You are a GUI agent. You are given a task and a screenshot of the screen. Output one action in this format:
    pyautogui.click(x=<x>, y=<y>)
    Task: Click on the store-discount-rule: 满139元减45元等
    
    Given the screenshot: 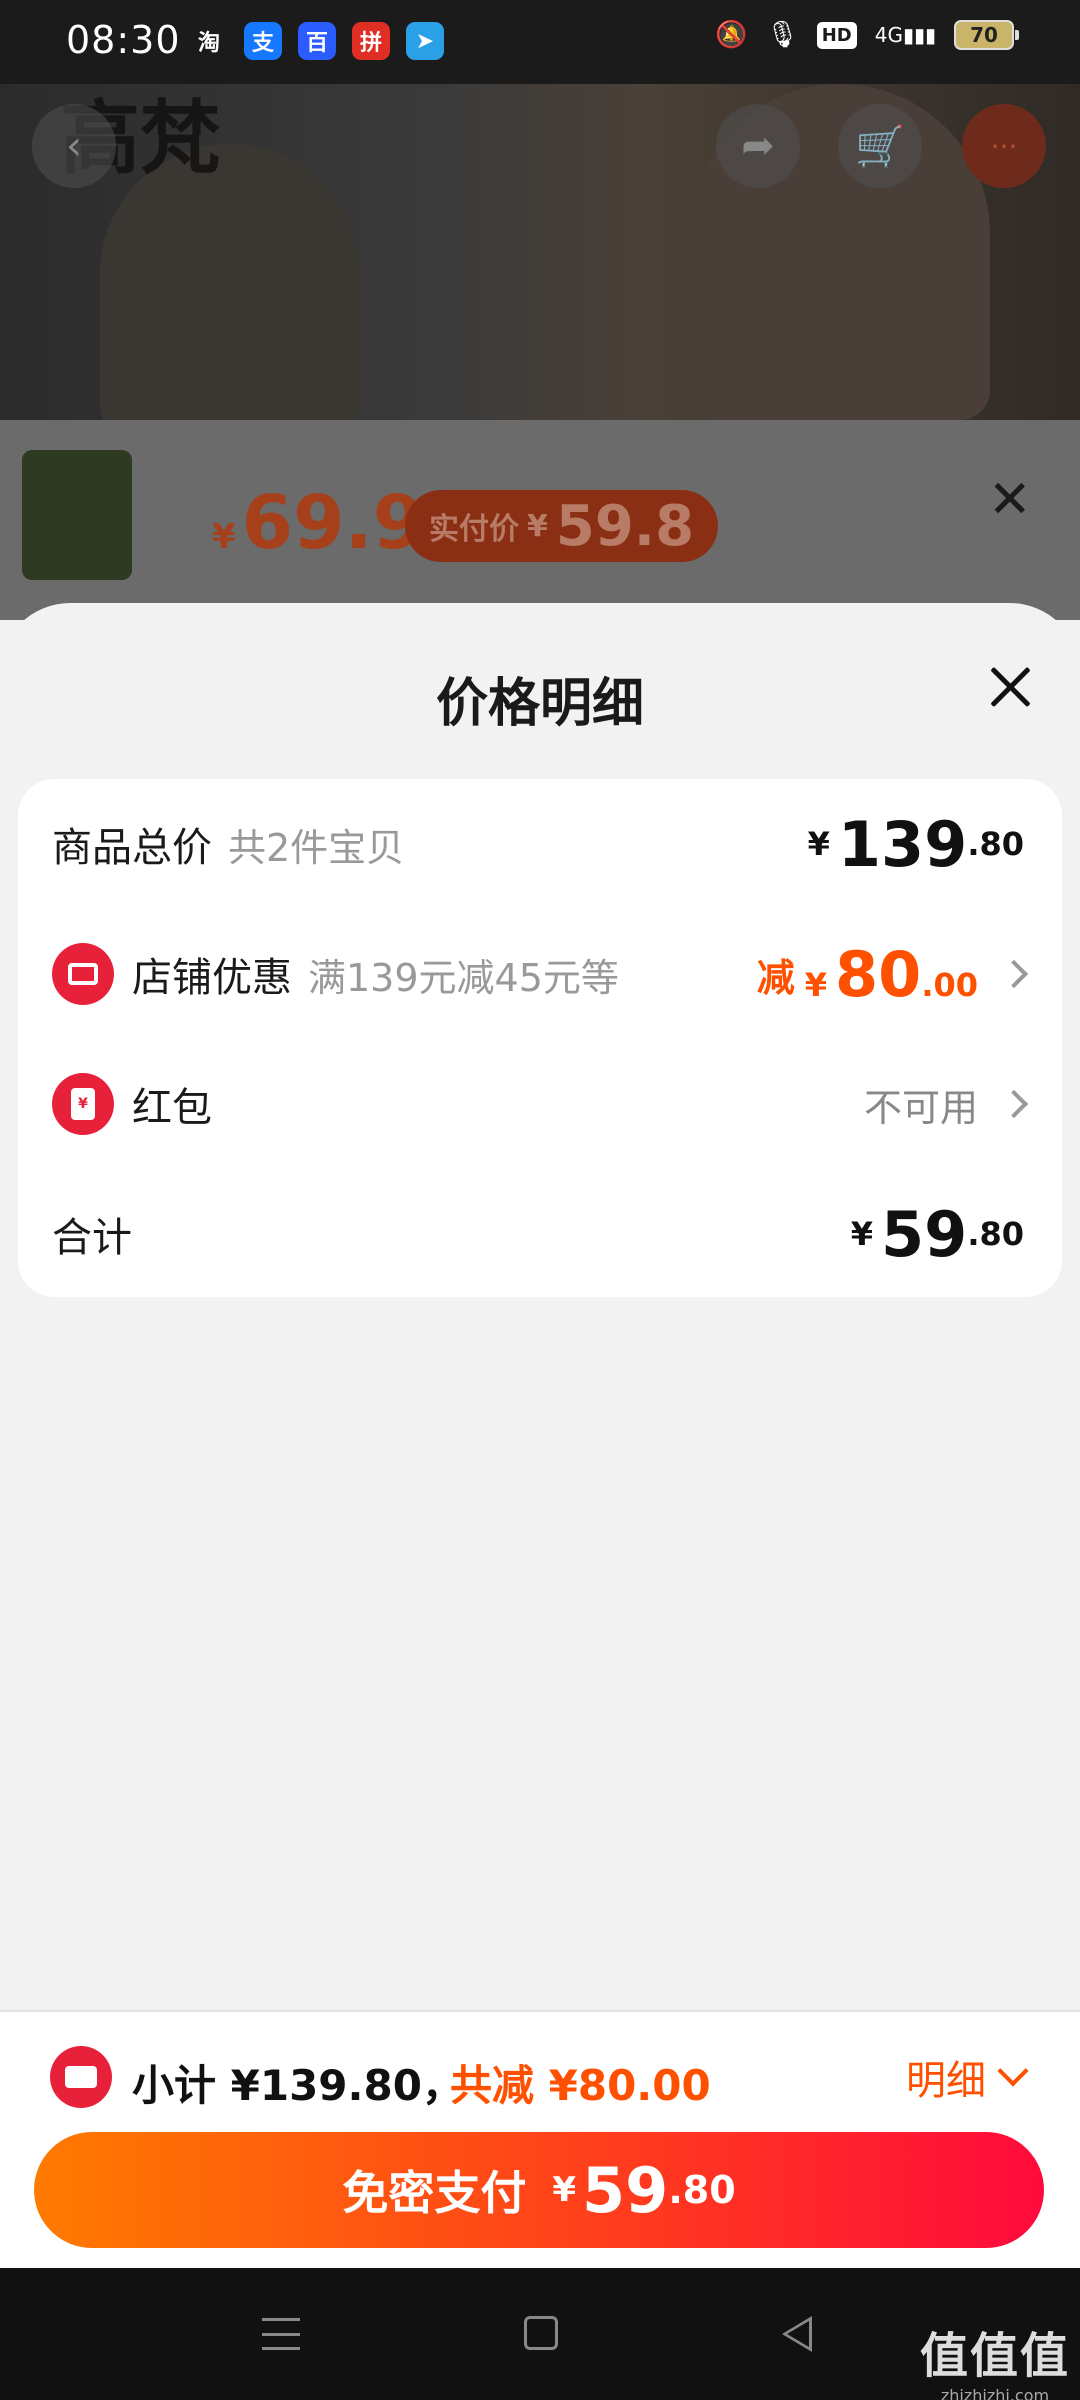 What is the action you would take?
    pyautogui.click(x=463, y=977)
    